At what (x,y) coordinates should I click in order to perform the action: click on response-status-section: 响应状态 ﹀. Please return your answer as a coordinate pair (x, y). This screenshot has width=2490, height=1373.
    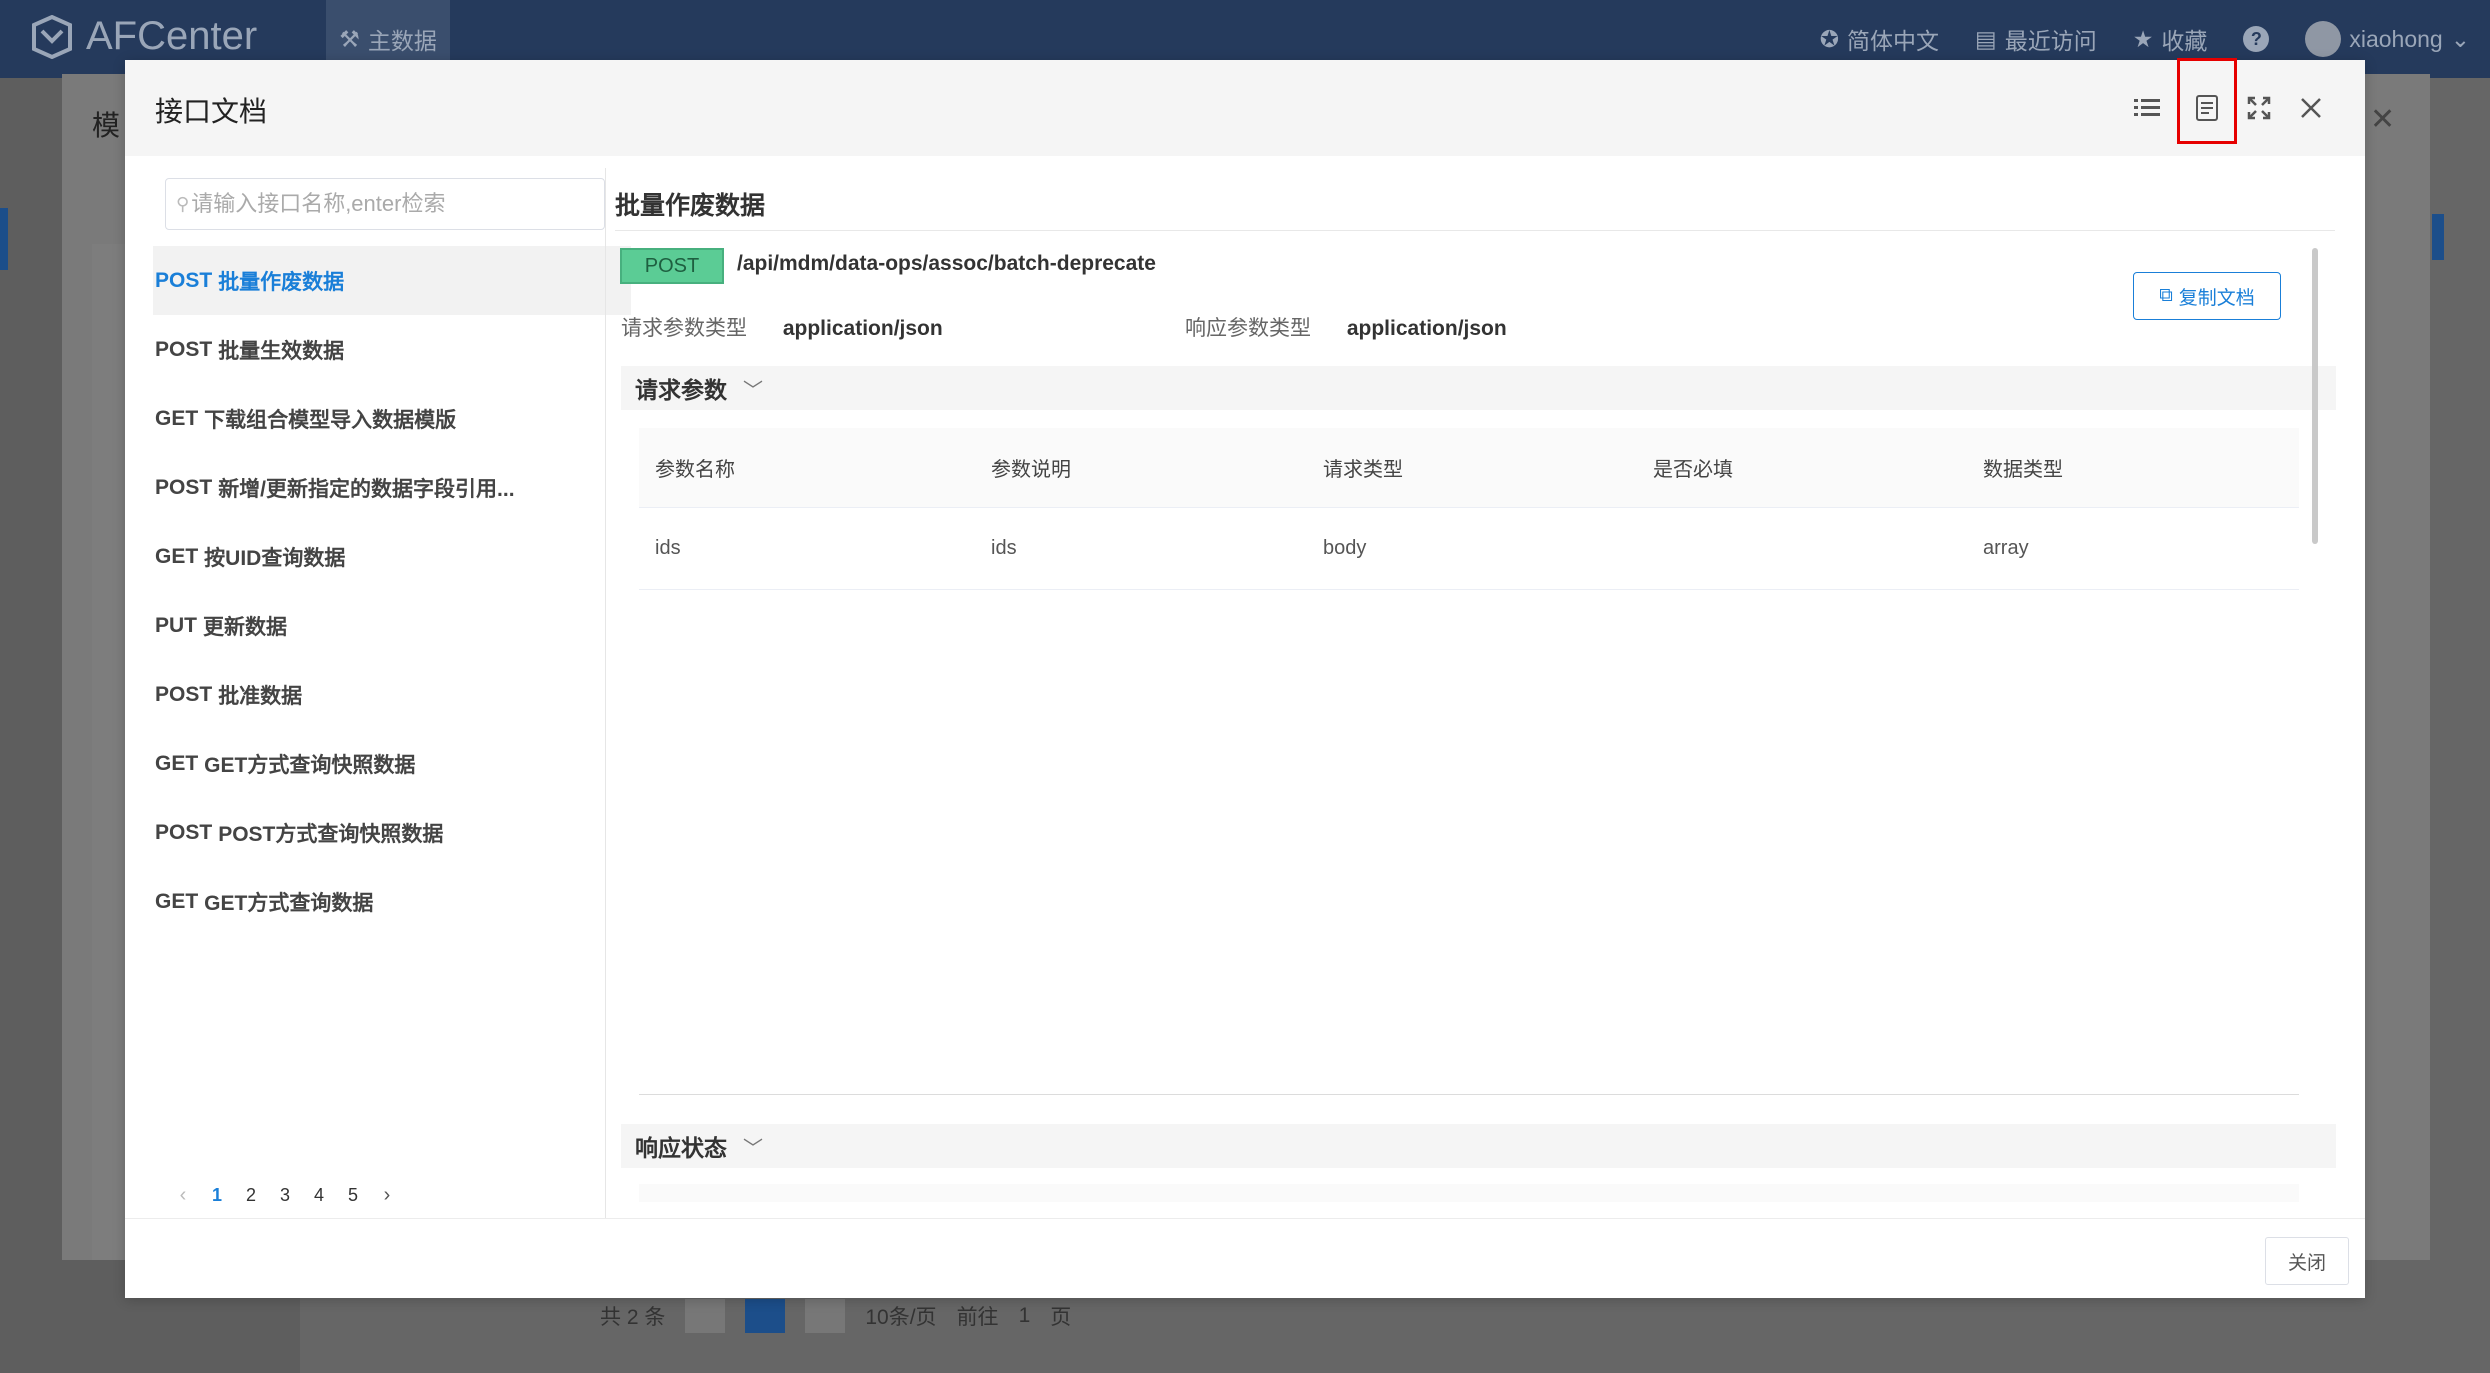
    Looking at the image, I should click on (1478, 1146).